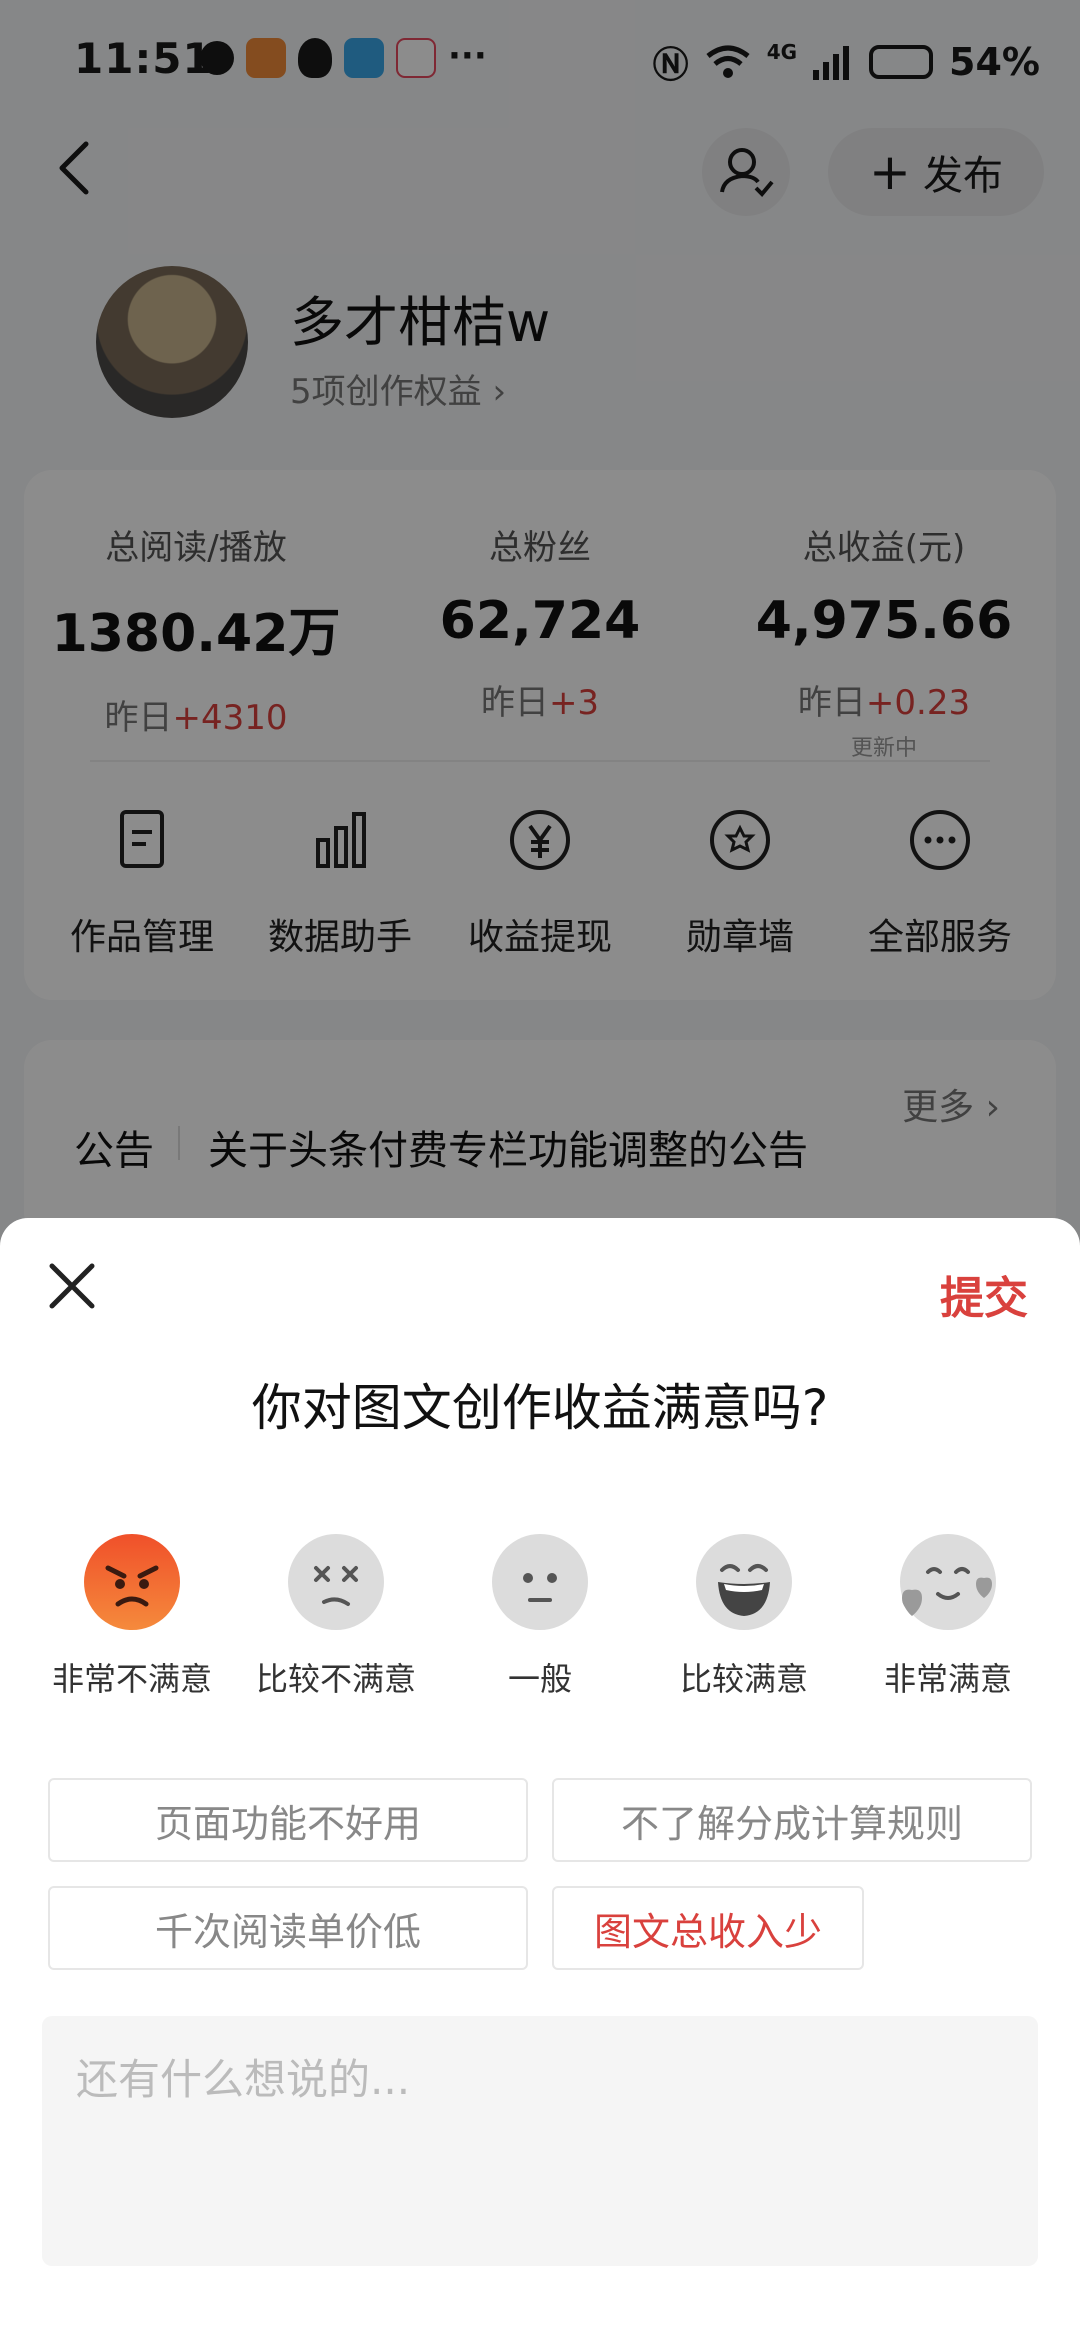  I want to click on rating-label: 非常满意, so click(947, 1679).